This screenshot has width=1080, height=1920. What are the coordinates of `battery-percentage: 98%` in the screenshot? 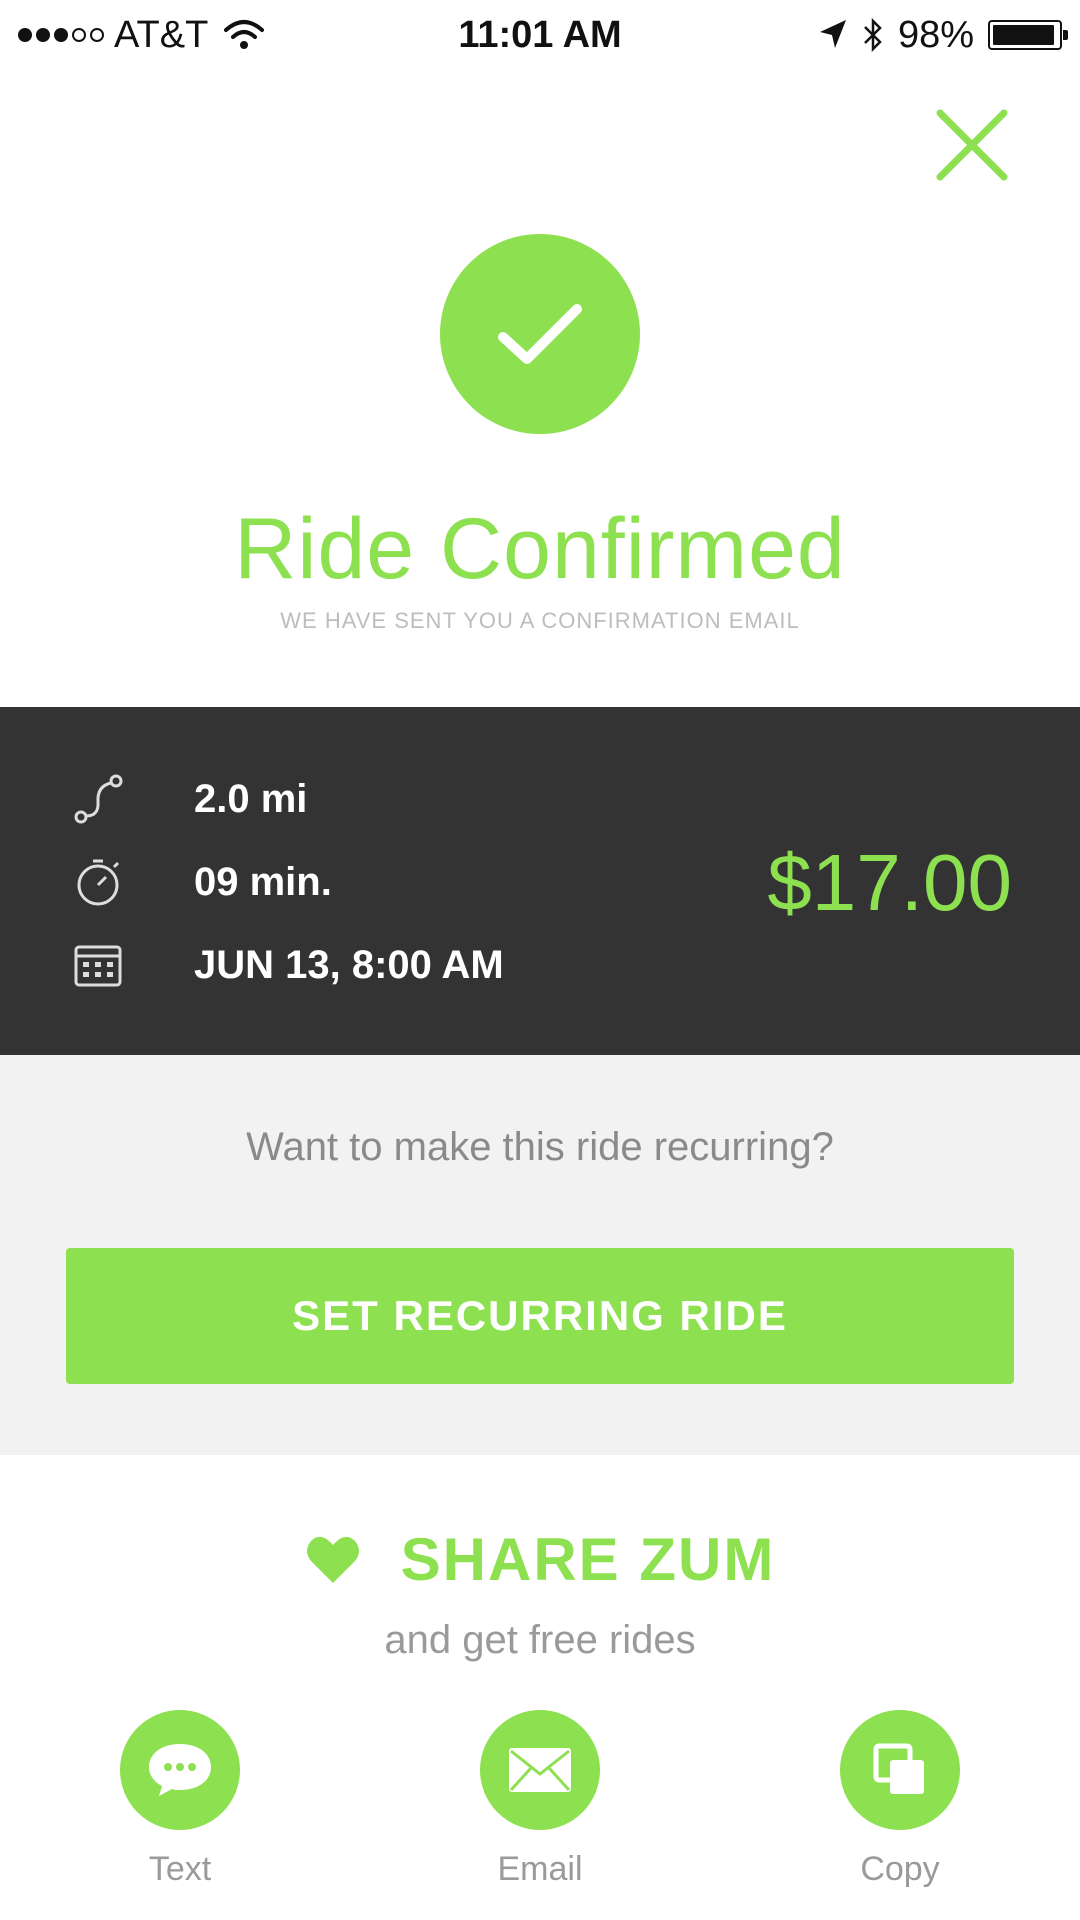 It's located at (935, 34).